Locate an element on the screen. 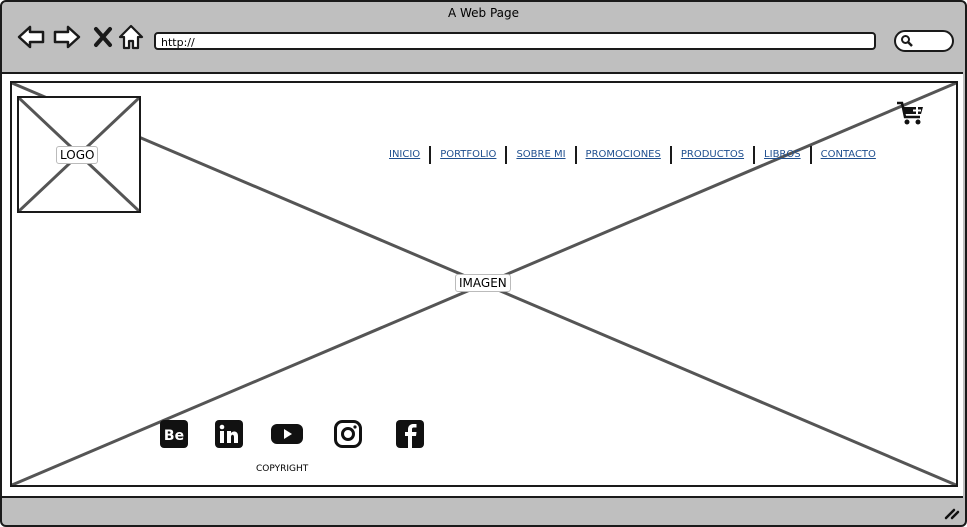  forward-icon is located at coordinates (67, 37).